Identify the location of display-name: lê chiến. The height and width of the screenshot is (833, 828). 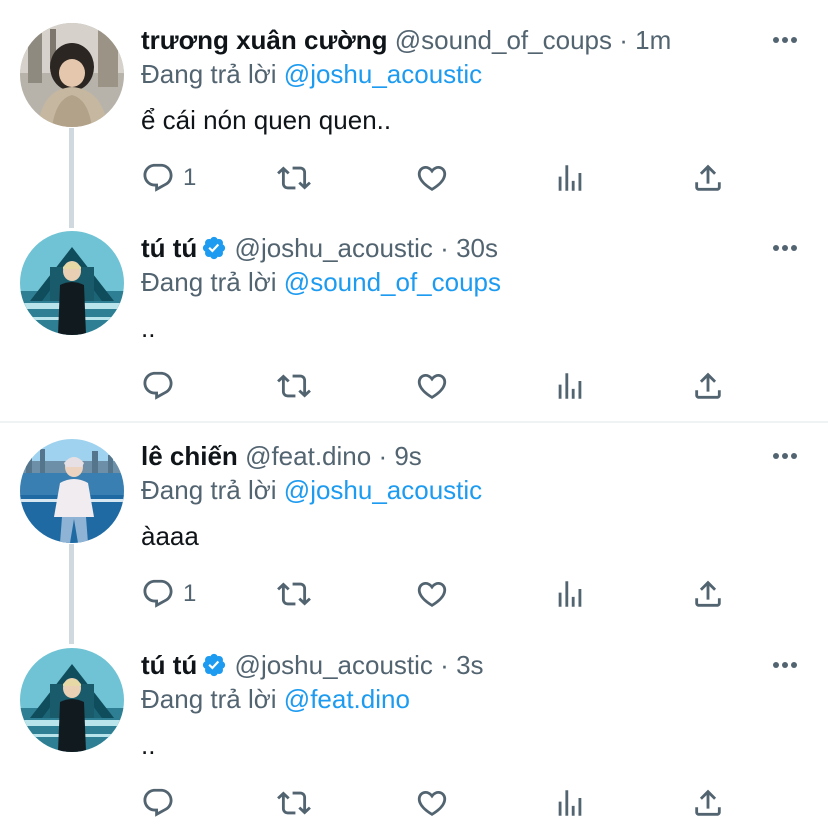
(189, 456).